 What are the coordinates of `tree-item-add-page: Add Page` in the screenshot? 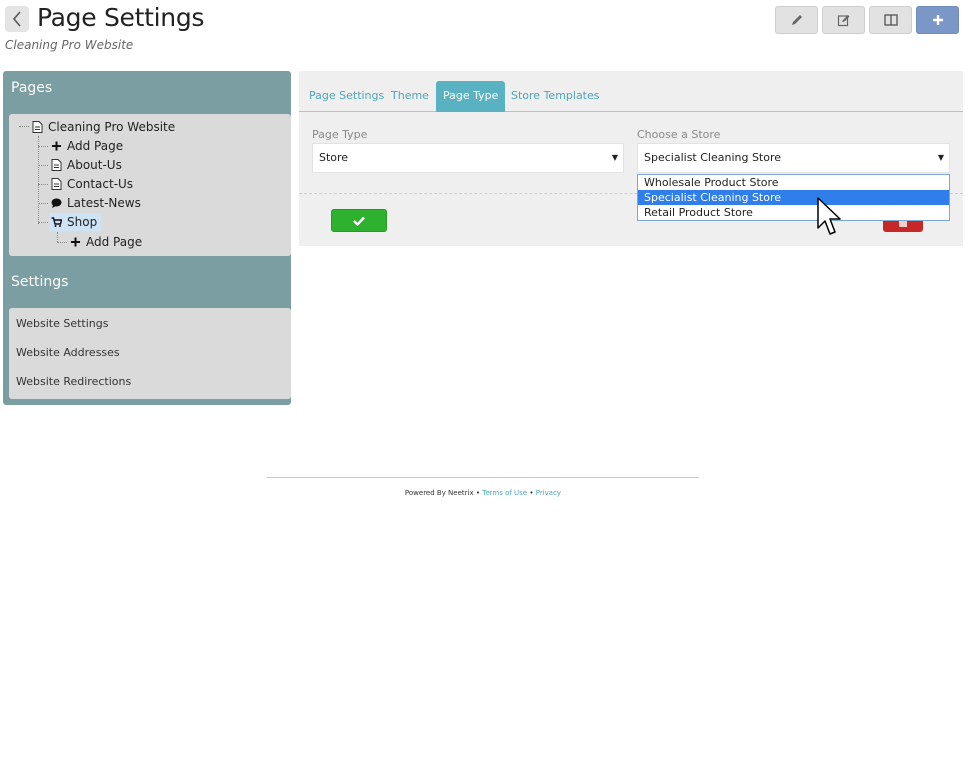 It's located at (86, 146).